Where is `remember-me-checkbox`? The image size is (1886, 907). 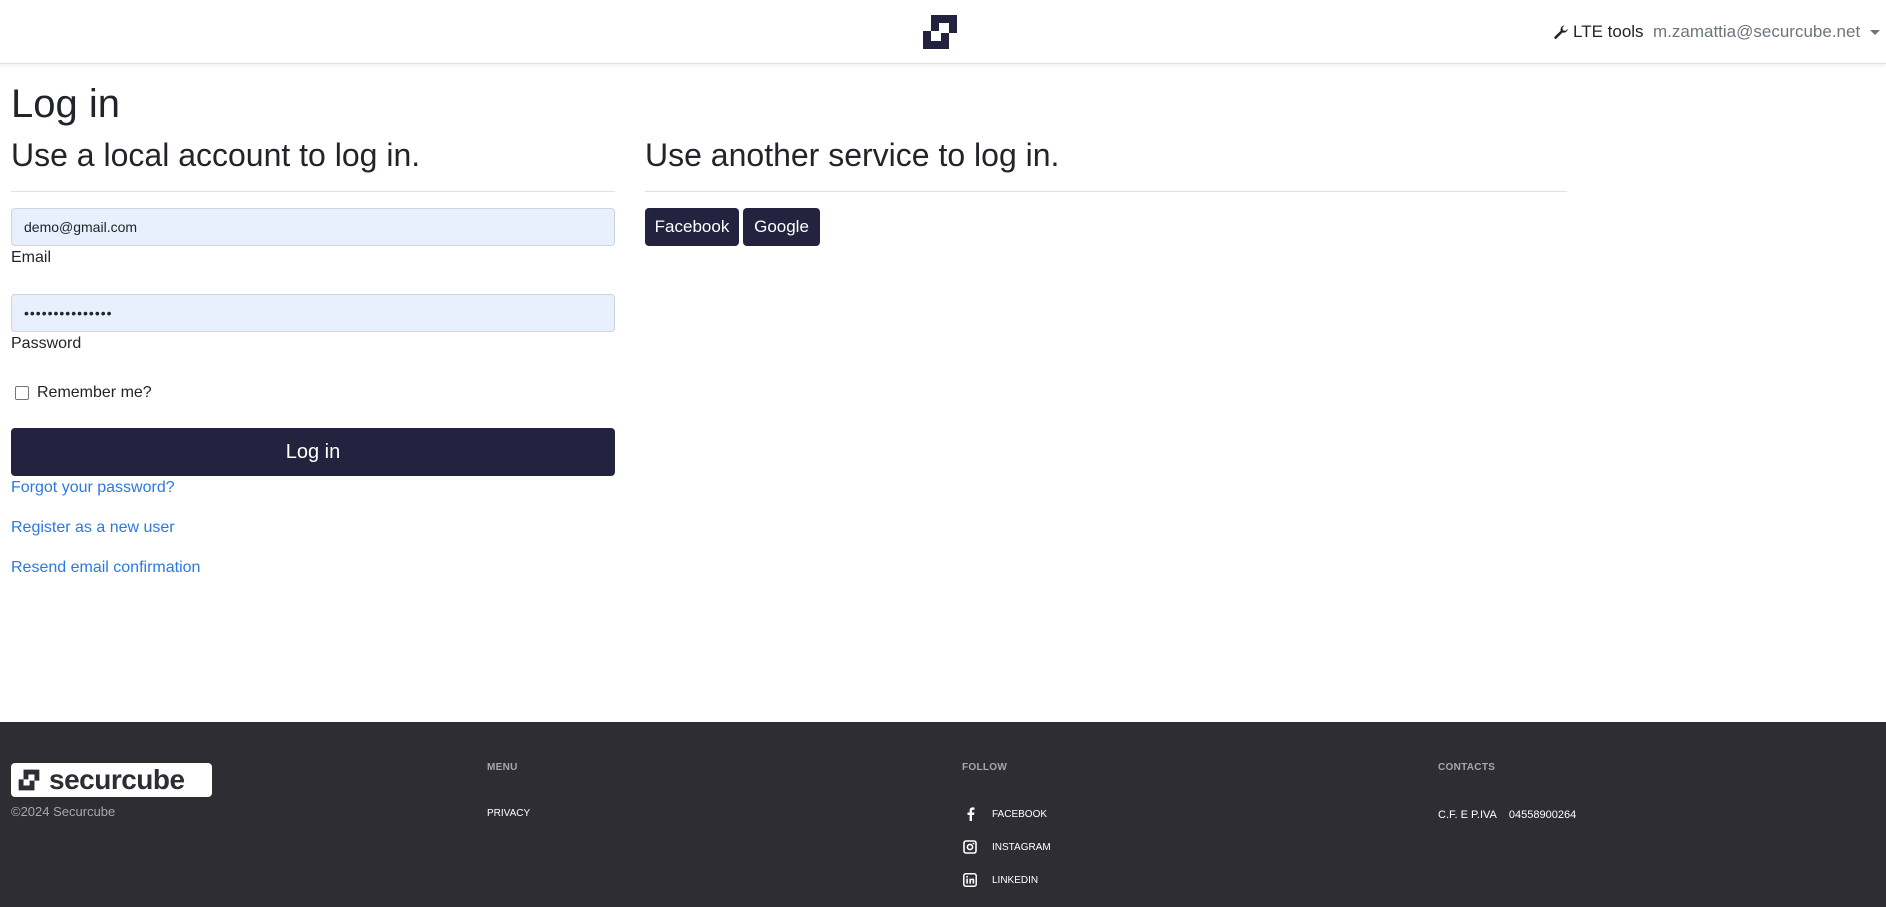 remember-me-checkbox is located at coordinates (22, 393).